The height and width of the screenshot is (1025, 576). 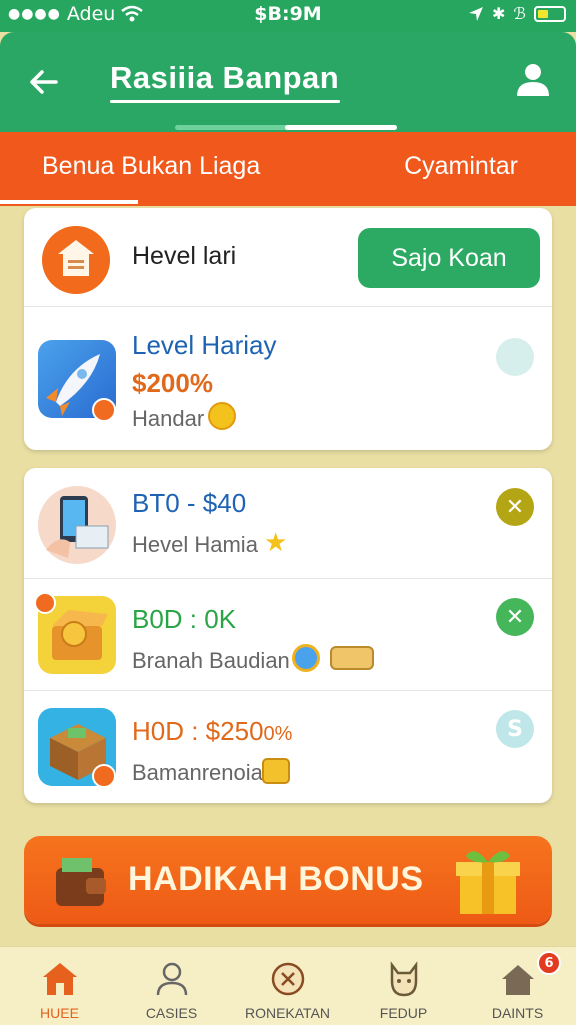 I want to click on battery-icon, so click(x=550, y=13).